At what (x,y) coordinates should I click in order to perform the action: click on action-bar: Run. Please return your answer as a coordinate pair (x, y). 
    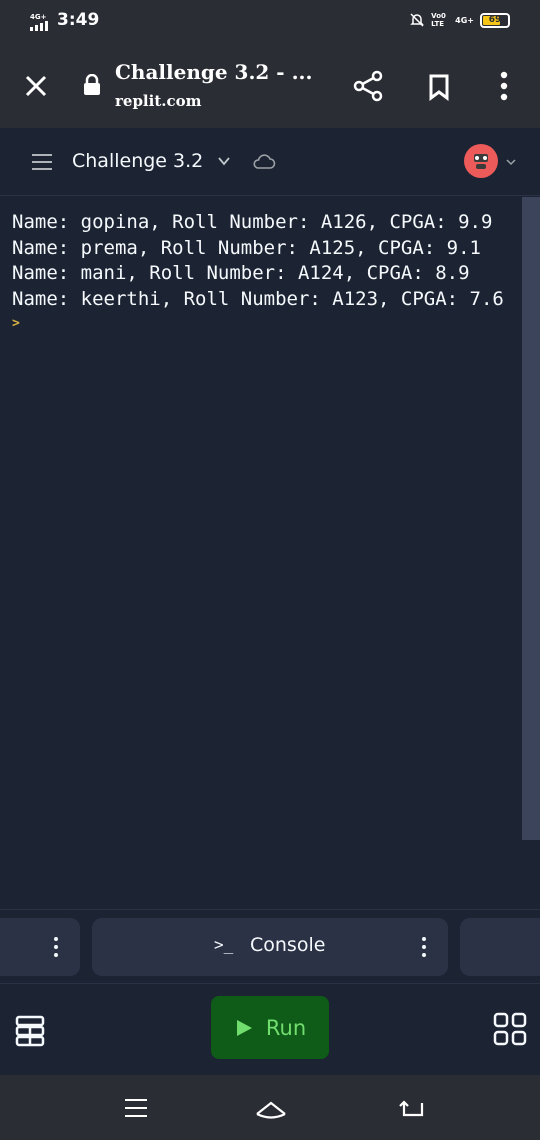
    Looking at the image, I should click on (270, 1029).